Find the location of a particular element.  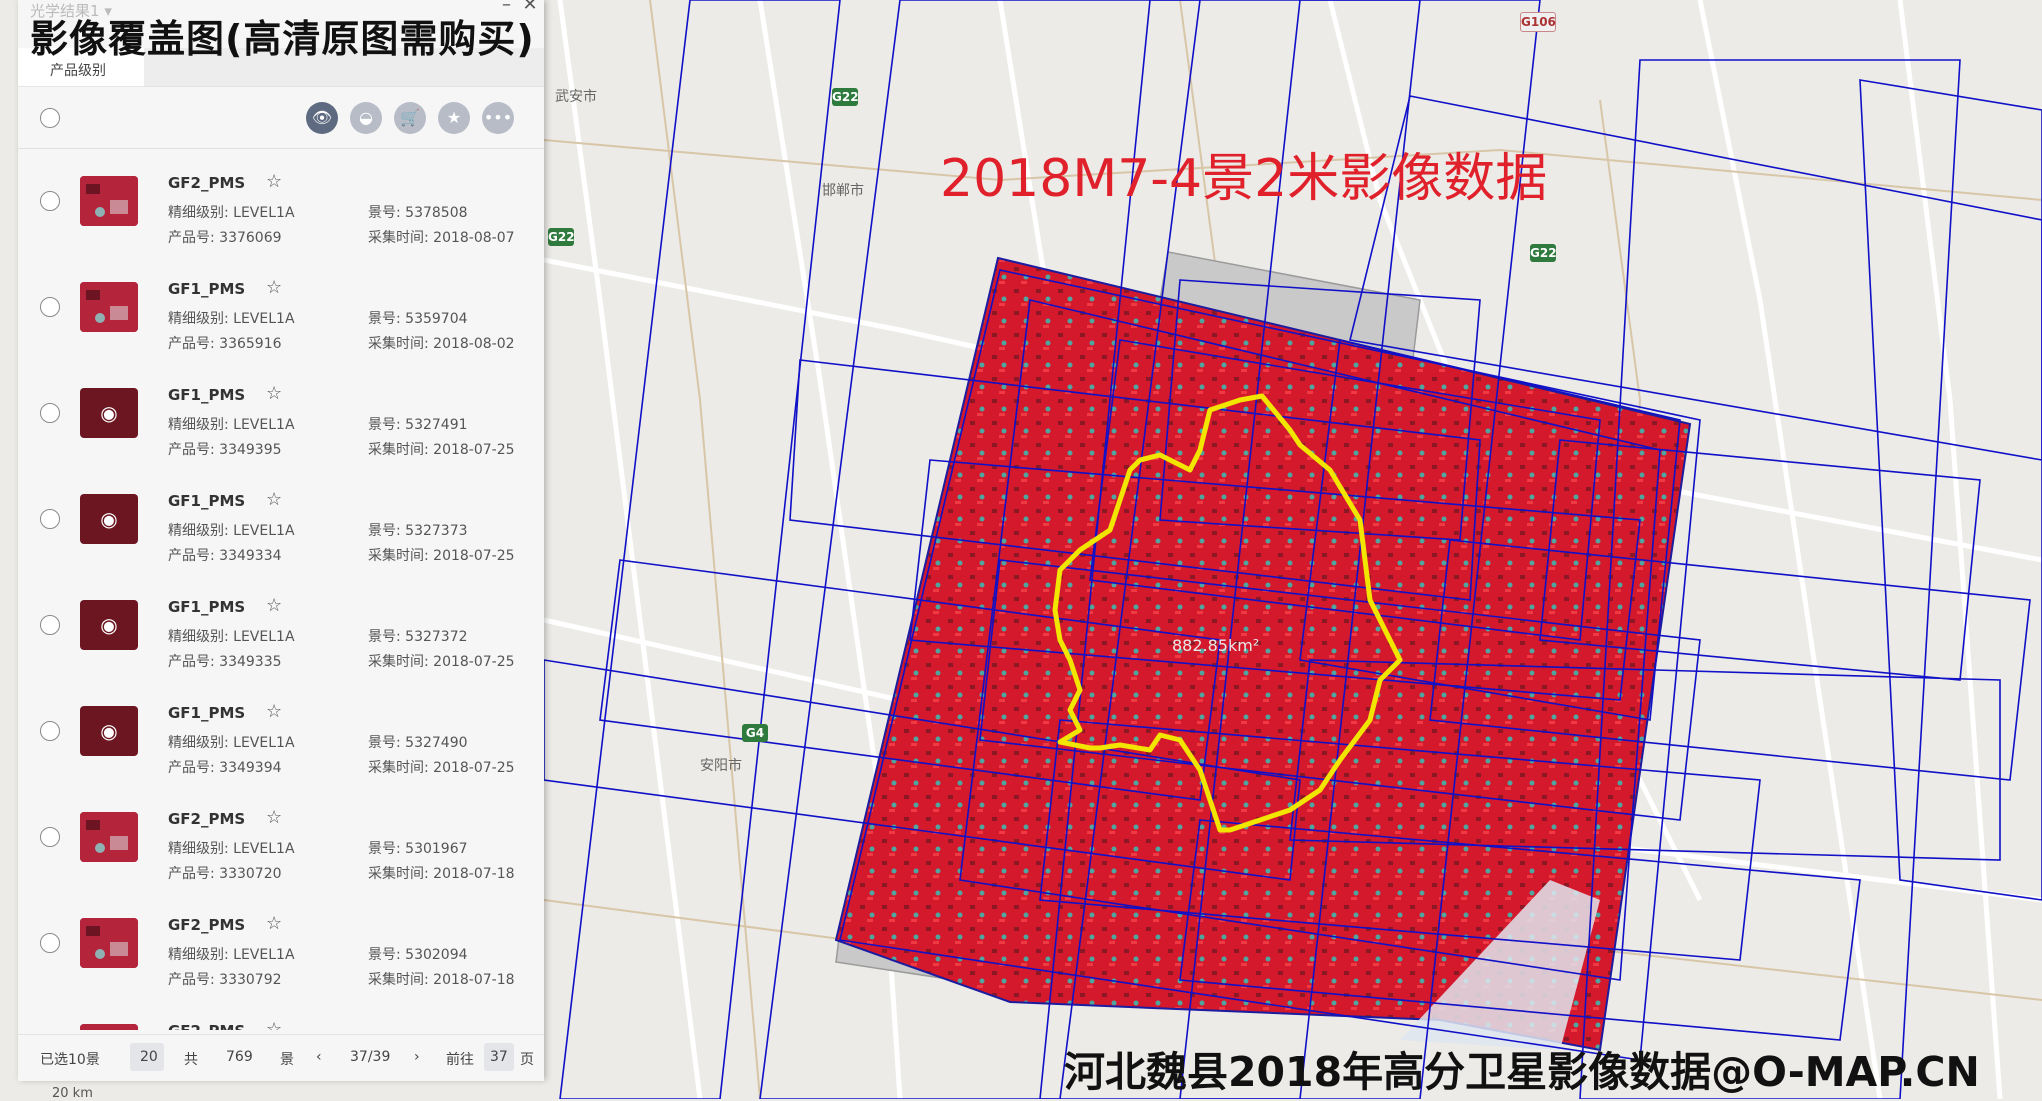

scene-id: 景号: 5327372 is located at coordinates (418, 637).